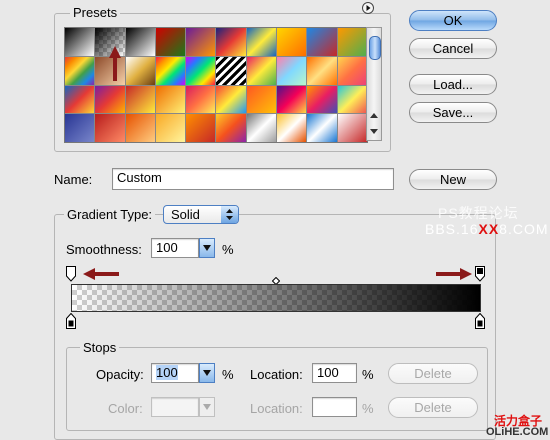  I want to click on color-location-unit: %, so click(368, 408).